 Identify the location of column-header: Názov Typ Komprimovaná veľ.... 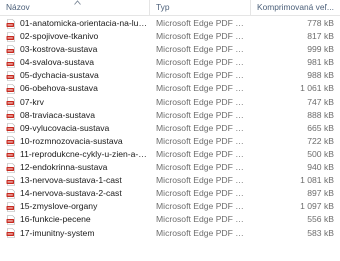
(170, 8).